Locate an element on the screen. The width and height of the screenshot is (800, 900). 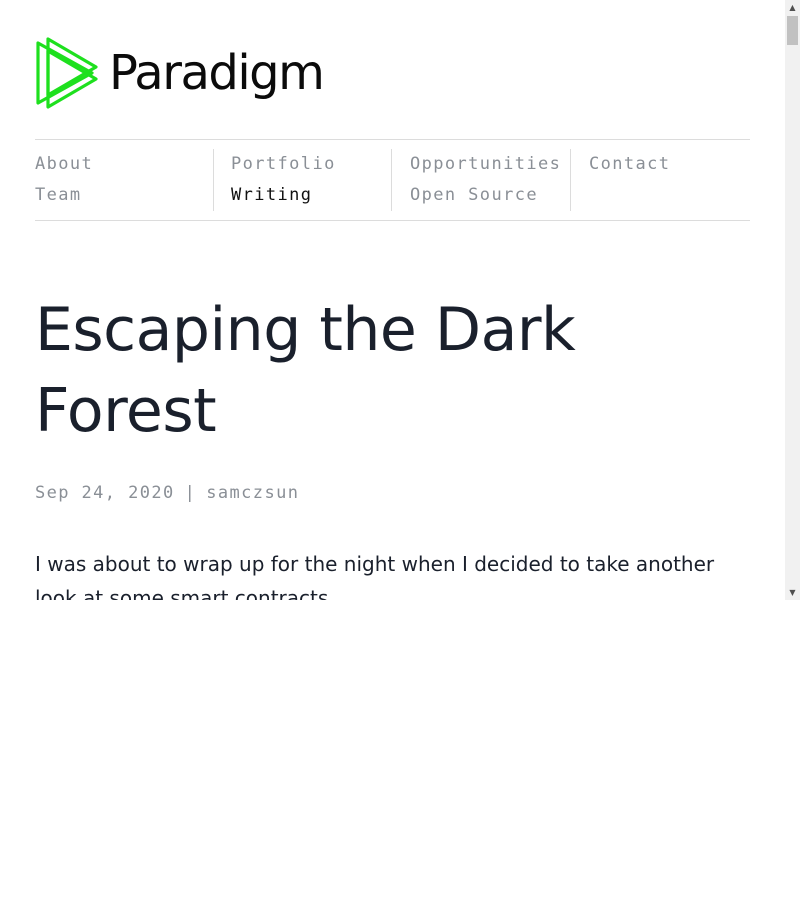
nav-column-1: About Team is located at coordinates (124, 180).